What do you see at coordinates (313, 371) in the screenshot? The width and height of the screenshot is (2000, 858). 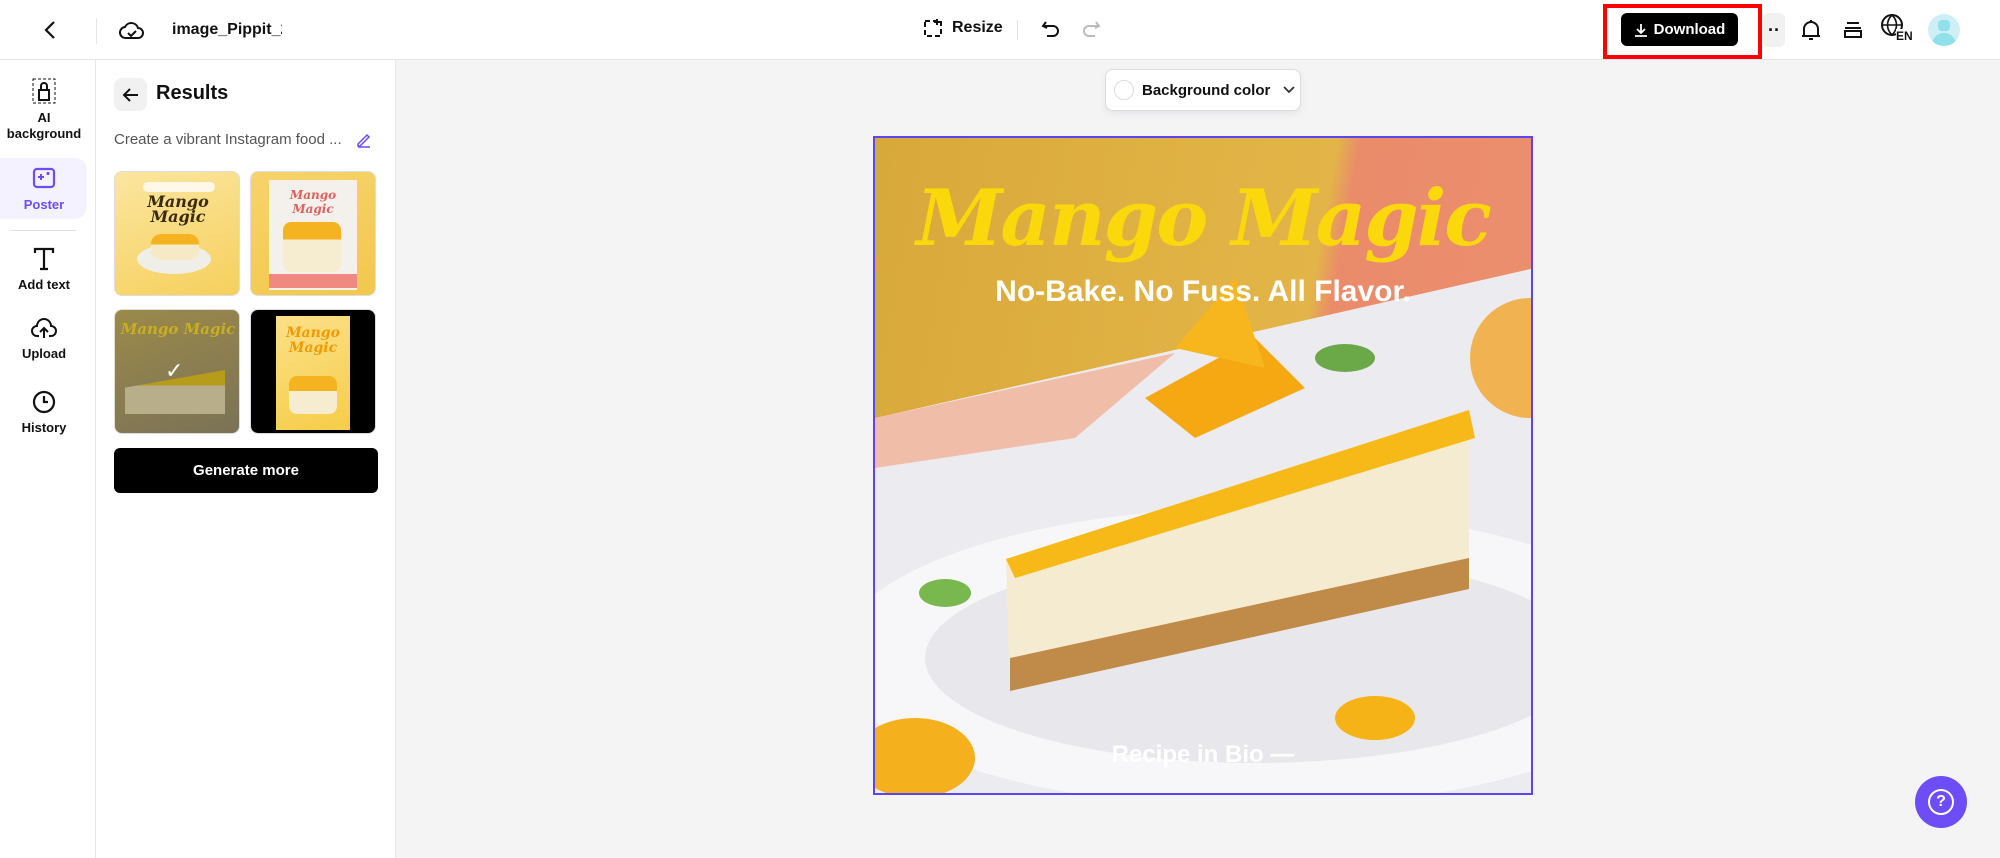 I see `result-thumbnail-4: Mango Magic` at bounding box center [313, 371].